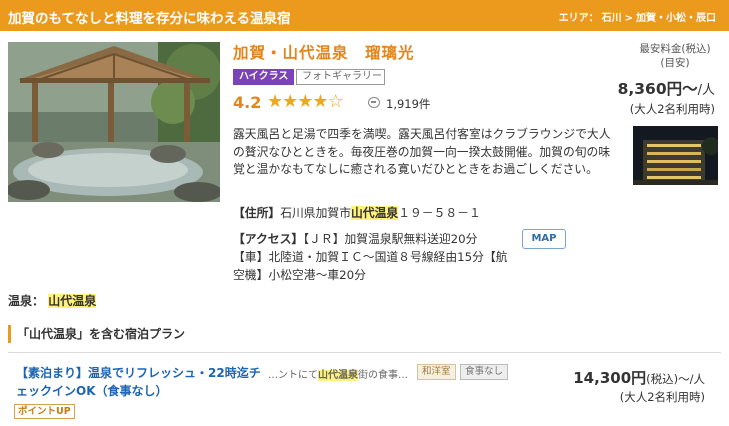 The height and width of the screenshot is (426, 729). What do you see at coordinates (675, 63) in the screenshot?
I see `price-label-estimate: (目安)` at bounding box center [675, 63].